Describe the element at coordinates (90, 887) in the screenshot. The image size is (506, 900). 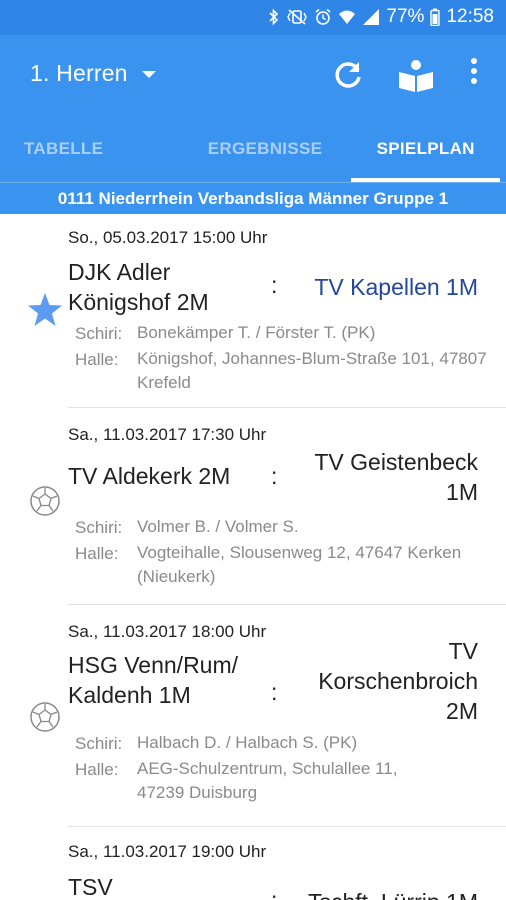
I see `home-team: TSV` at that location.